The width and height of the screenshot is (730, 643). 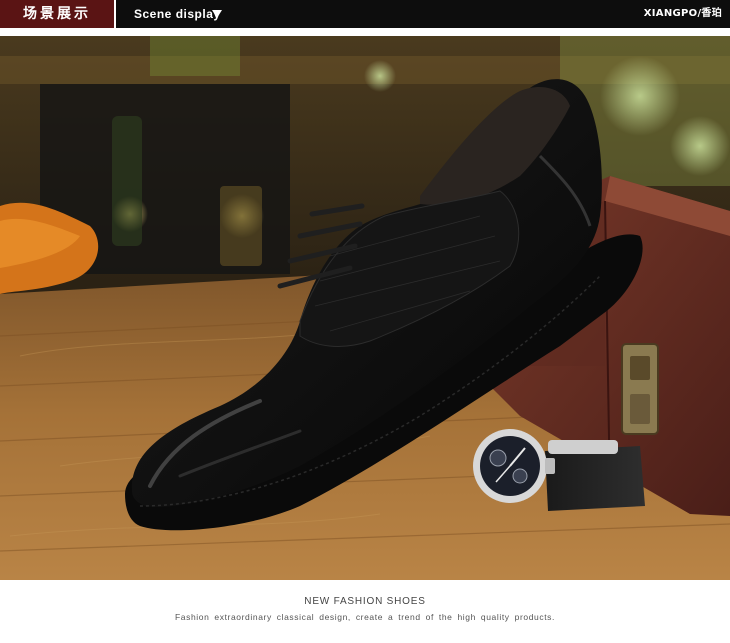 What do you see at coordinates (58, 14) in the screenshot?
I see `section-tab: 场景展示` at bounding box center [58, 14].